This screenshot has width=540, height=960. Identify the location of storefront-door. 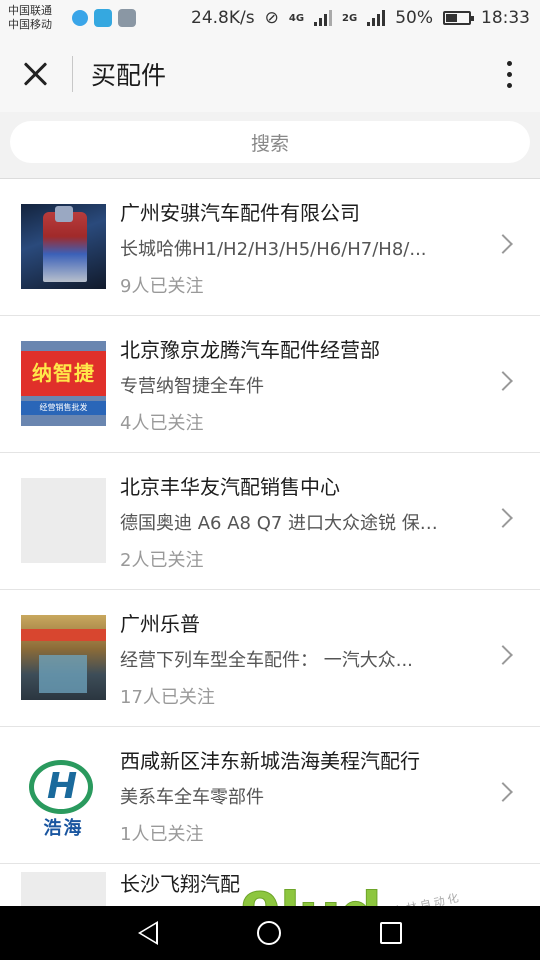
(63, 674).